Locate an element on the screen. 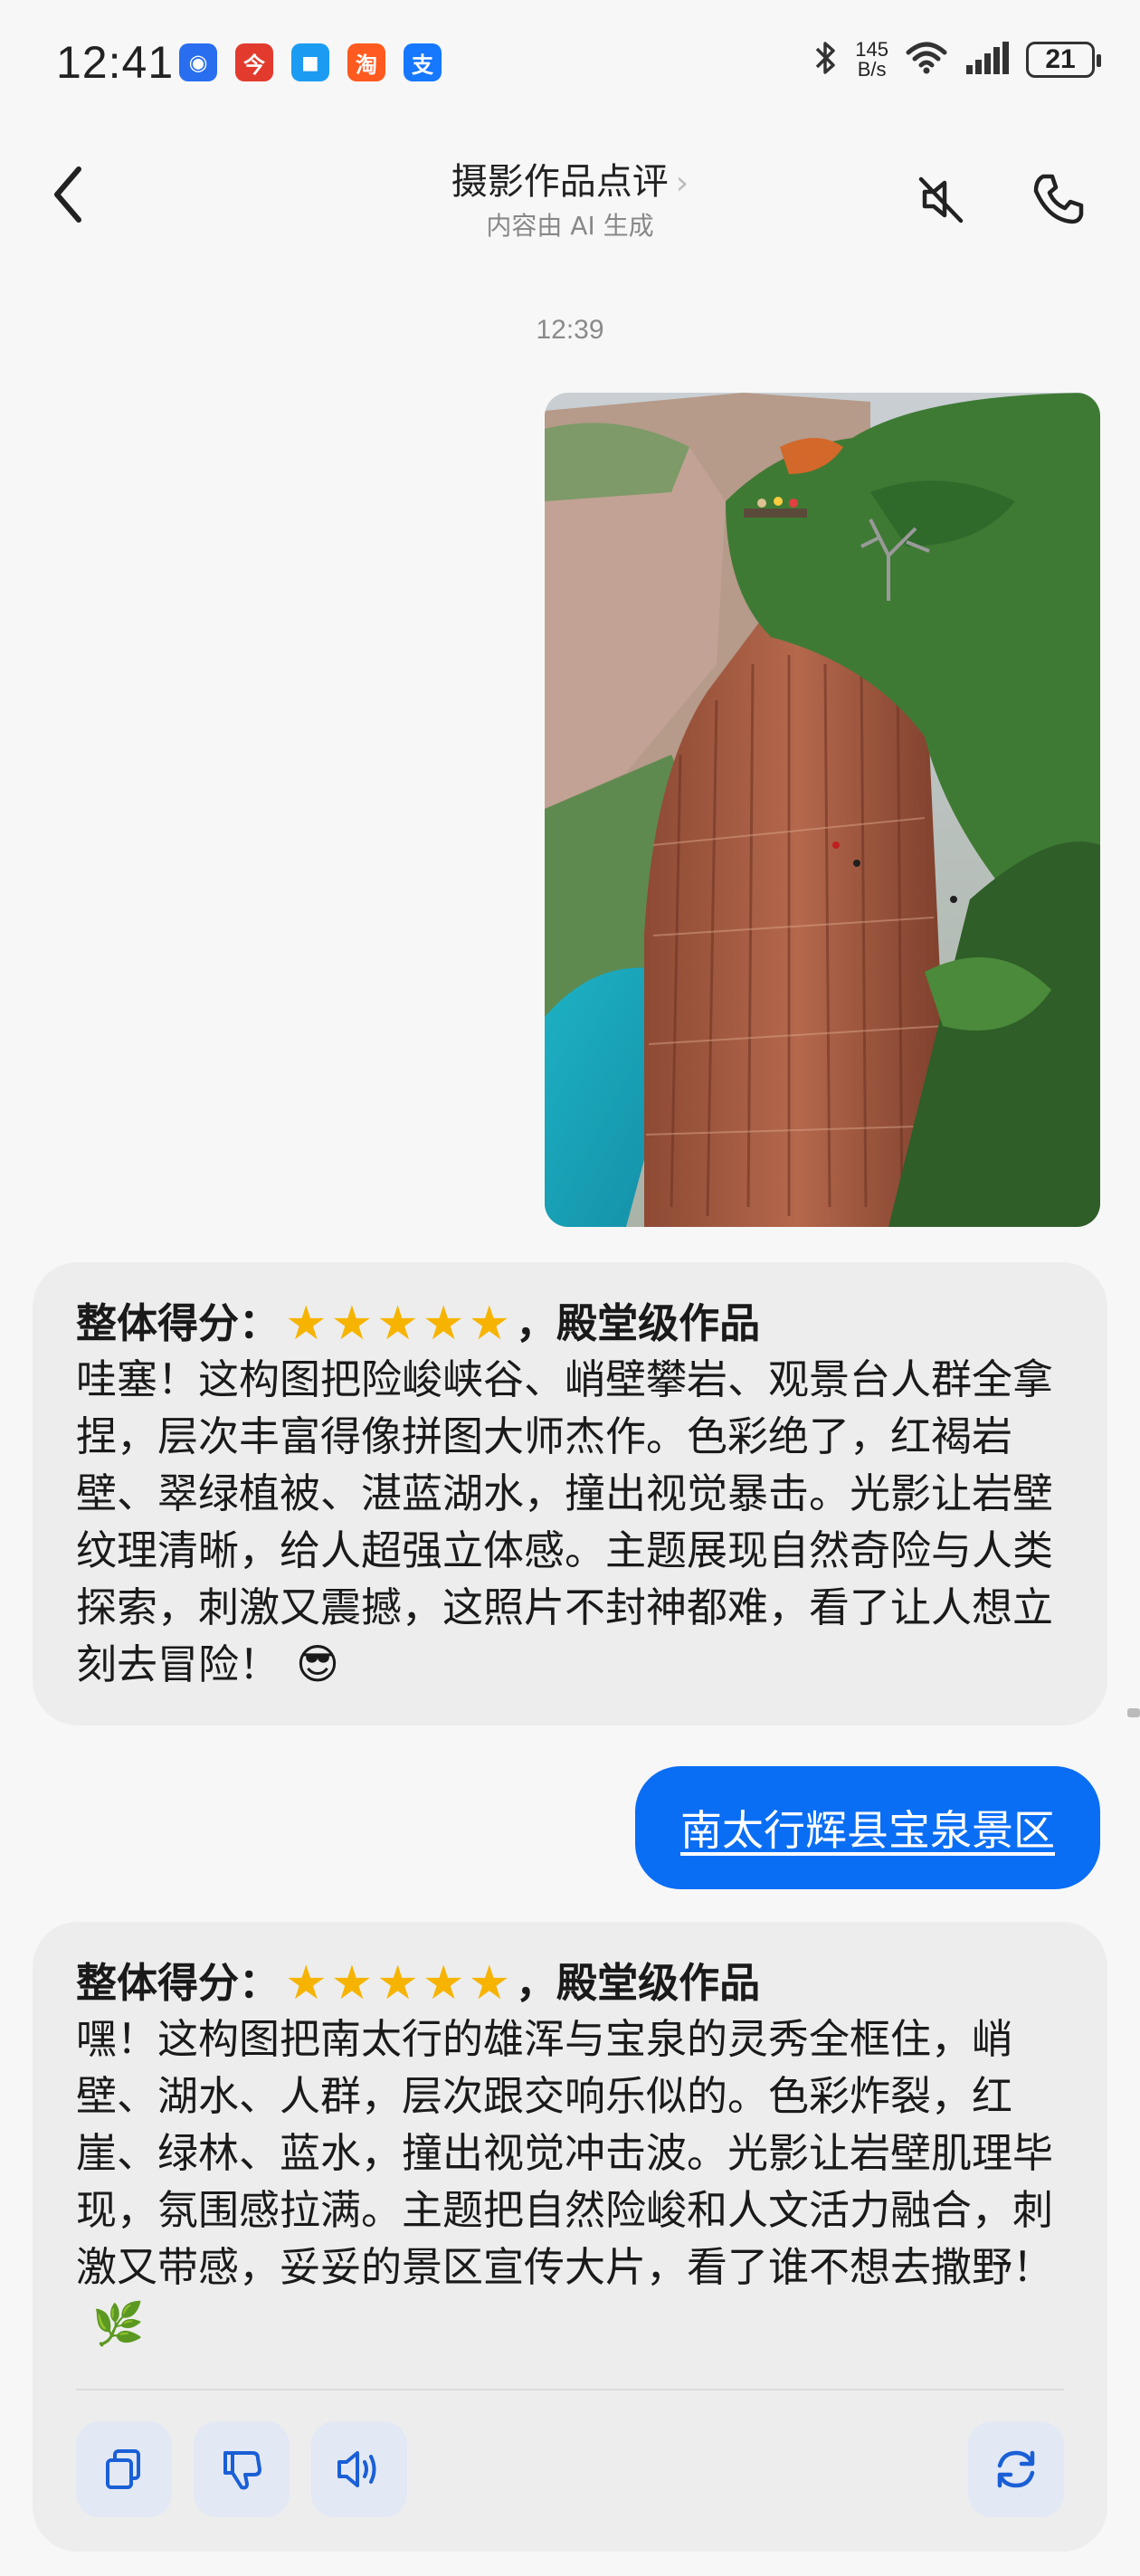 The image size is (1140, 2576). signal-icon is located at coordinates (987, 60).